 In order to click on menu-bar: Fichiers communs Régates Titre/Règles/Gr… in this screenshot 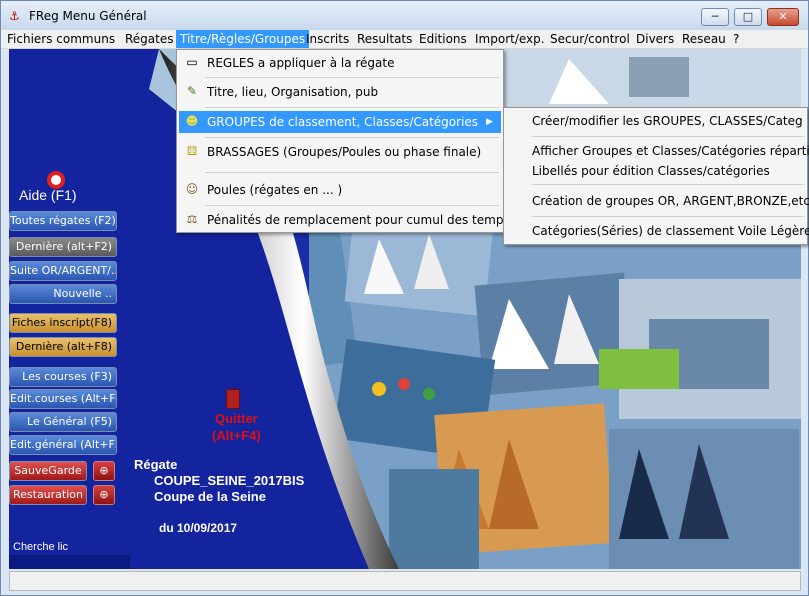, I will do `click(404, 39)`.